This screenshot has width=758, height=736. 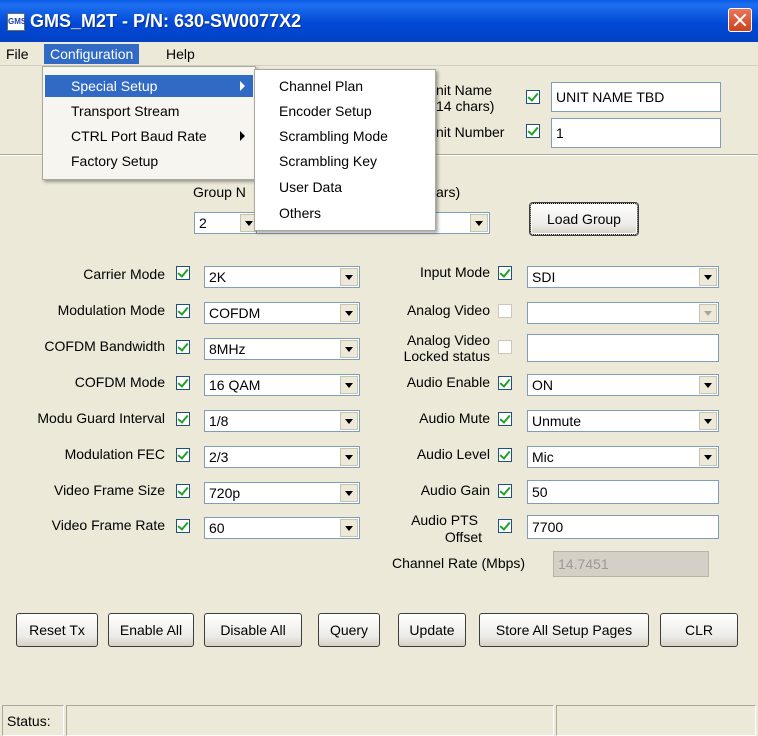 What do you see at coordinates (379, 720) in the screenshot?
I see `status-bar: Status:` at bounding box center [379, 720].